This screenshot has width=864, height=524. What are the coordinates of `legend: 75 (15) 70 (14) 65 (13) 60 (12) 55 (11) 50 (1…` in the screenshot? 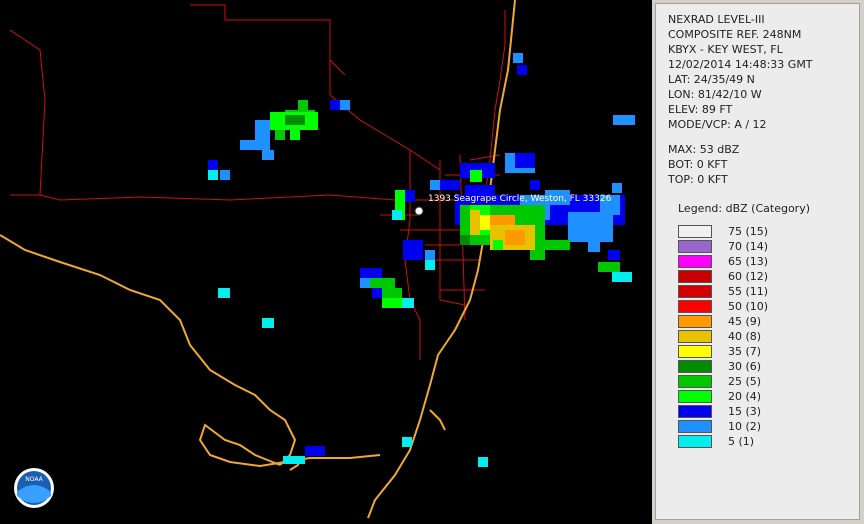 It's located at (738, 336).